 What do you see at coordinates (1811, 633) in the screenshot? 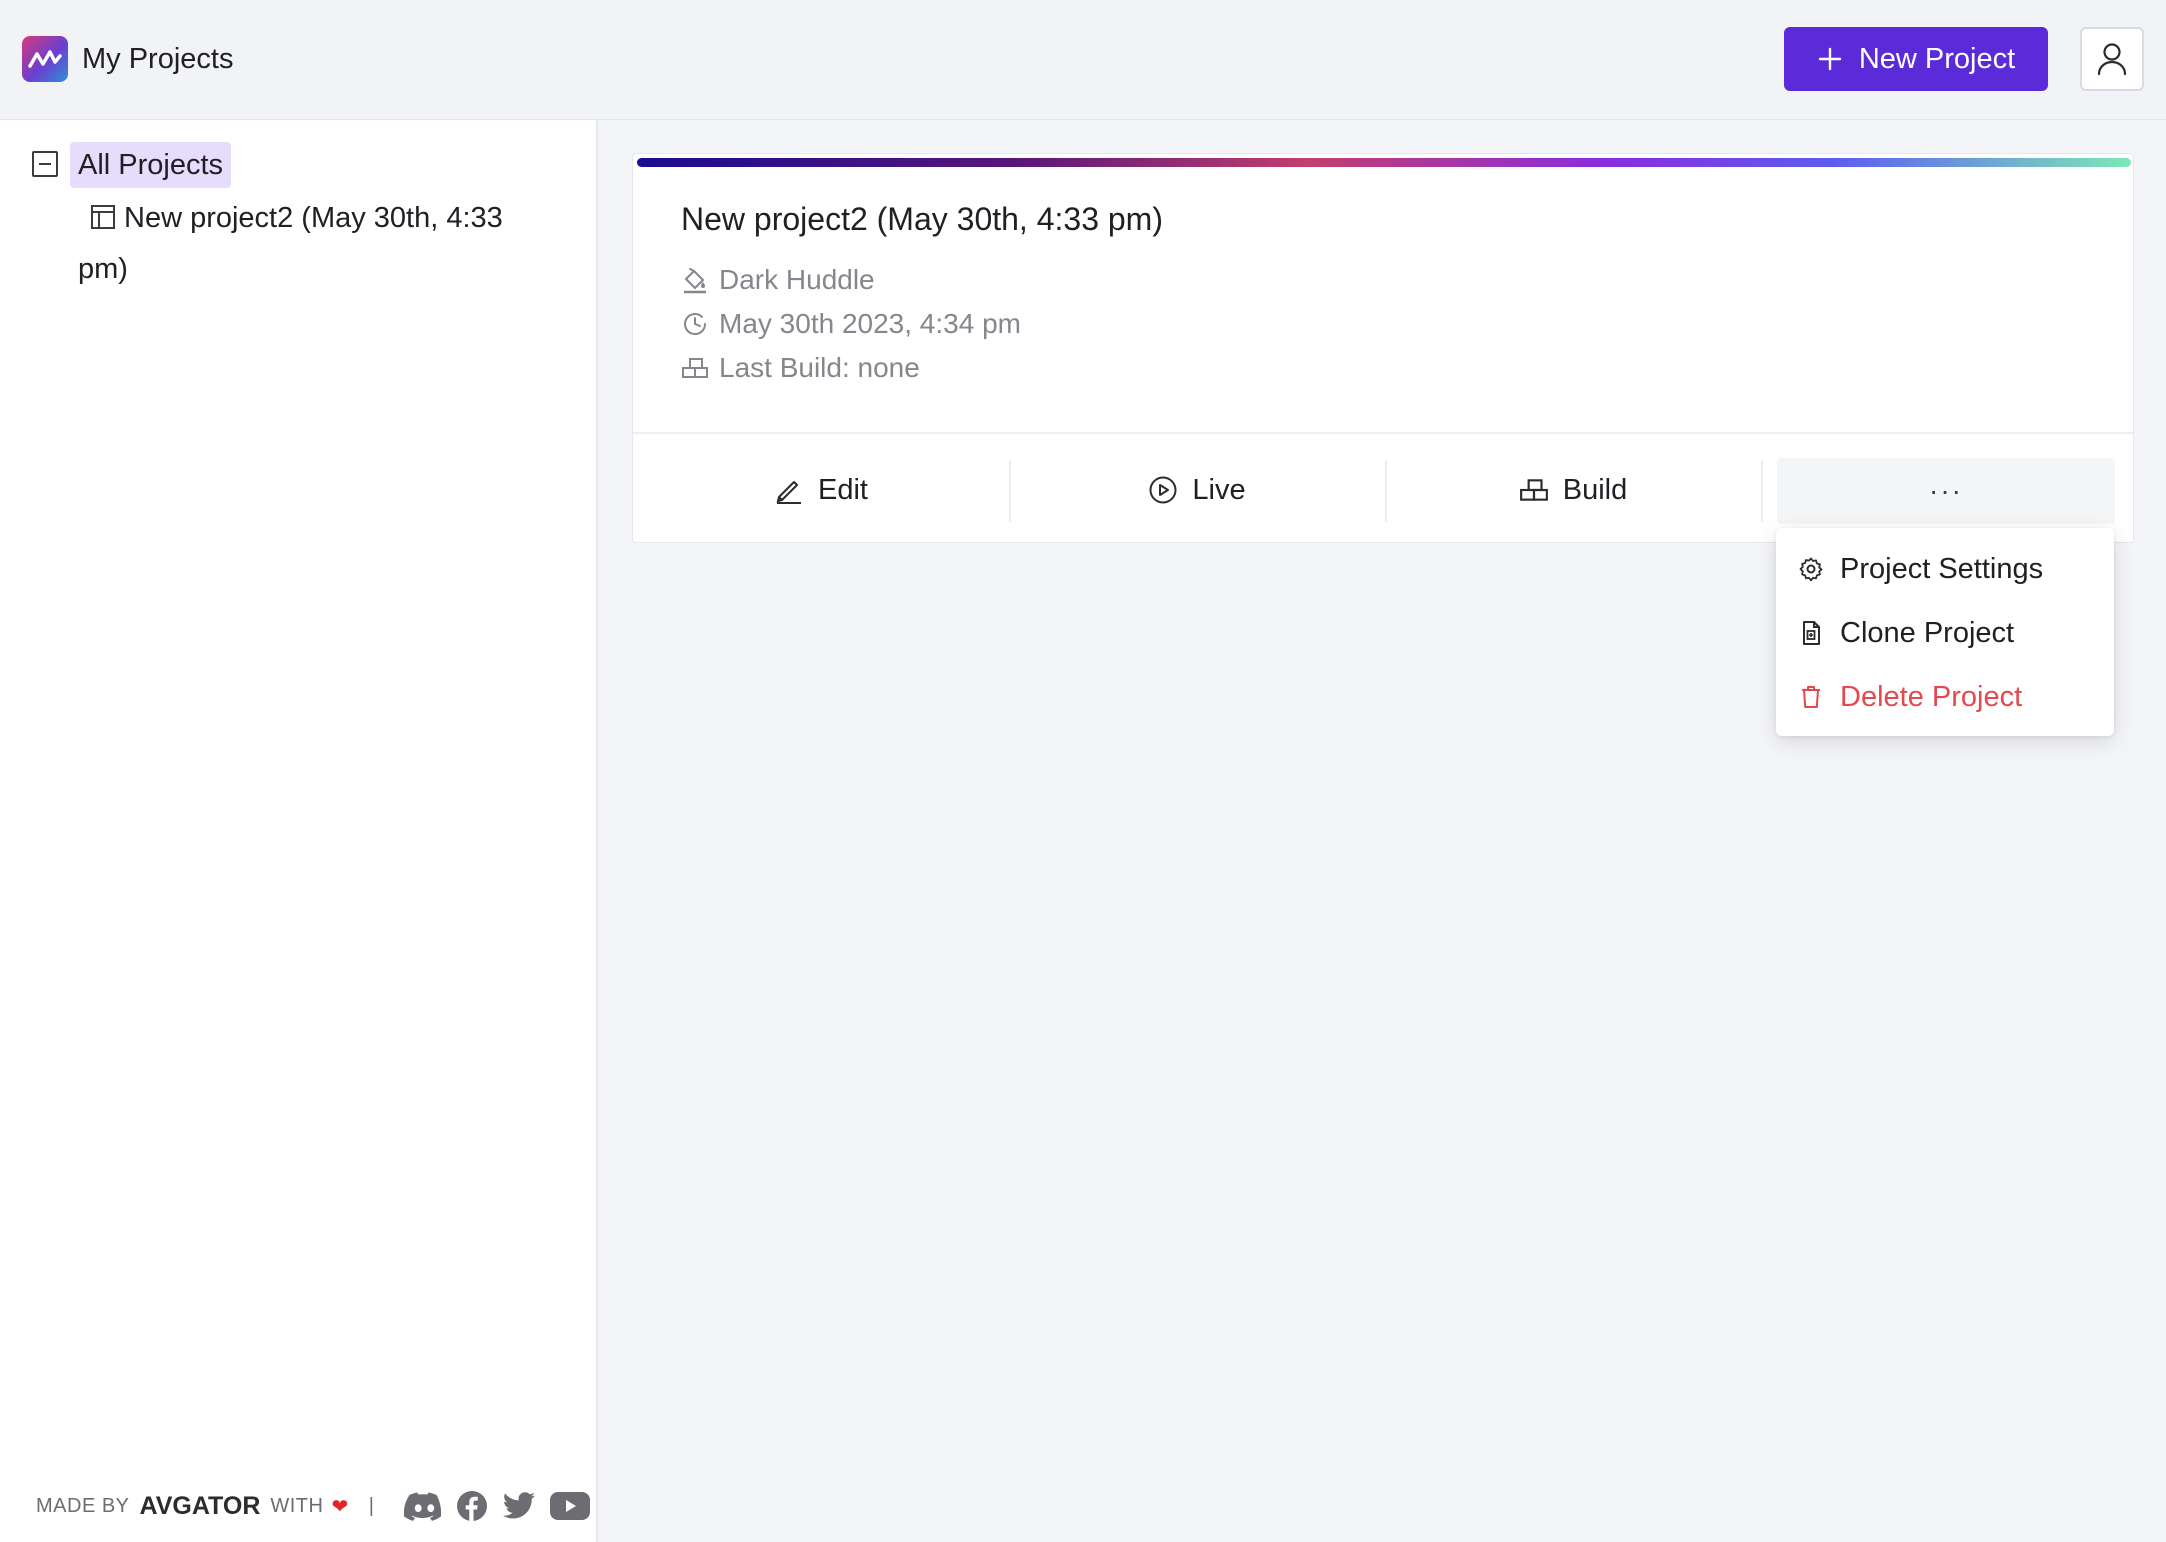
I see `clone-icon` at bounding box center [1811, 633].